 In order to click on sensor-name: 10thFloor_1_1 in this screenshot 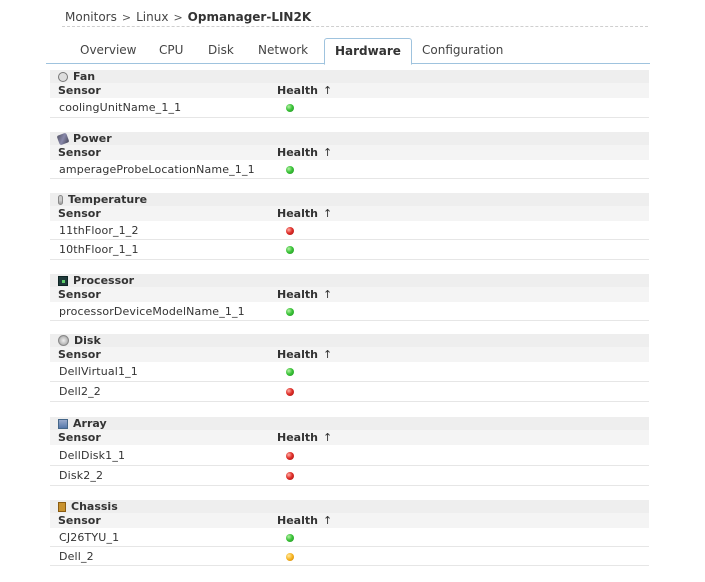, I will do `click(99, 249)`.